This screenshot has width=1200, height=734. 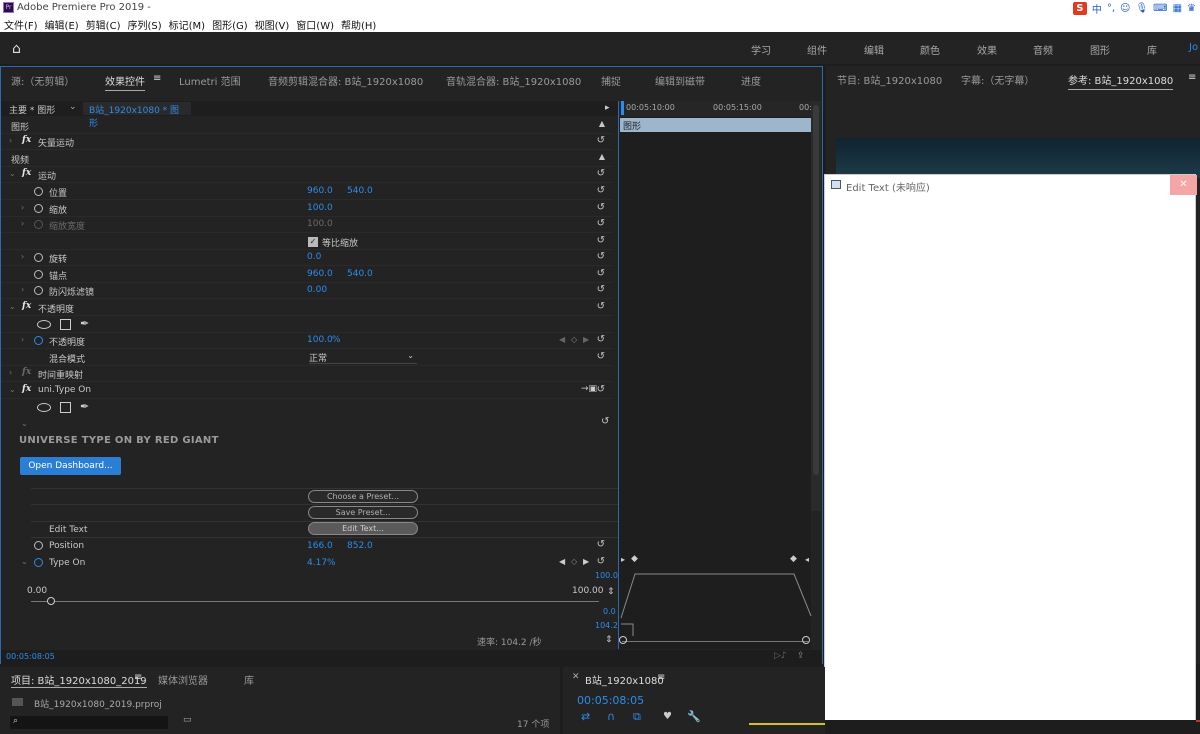 I want to click on workspace-graphics: 图形, so click(x=1100, y=49).